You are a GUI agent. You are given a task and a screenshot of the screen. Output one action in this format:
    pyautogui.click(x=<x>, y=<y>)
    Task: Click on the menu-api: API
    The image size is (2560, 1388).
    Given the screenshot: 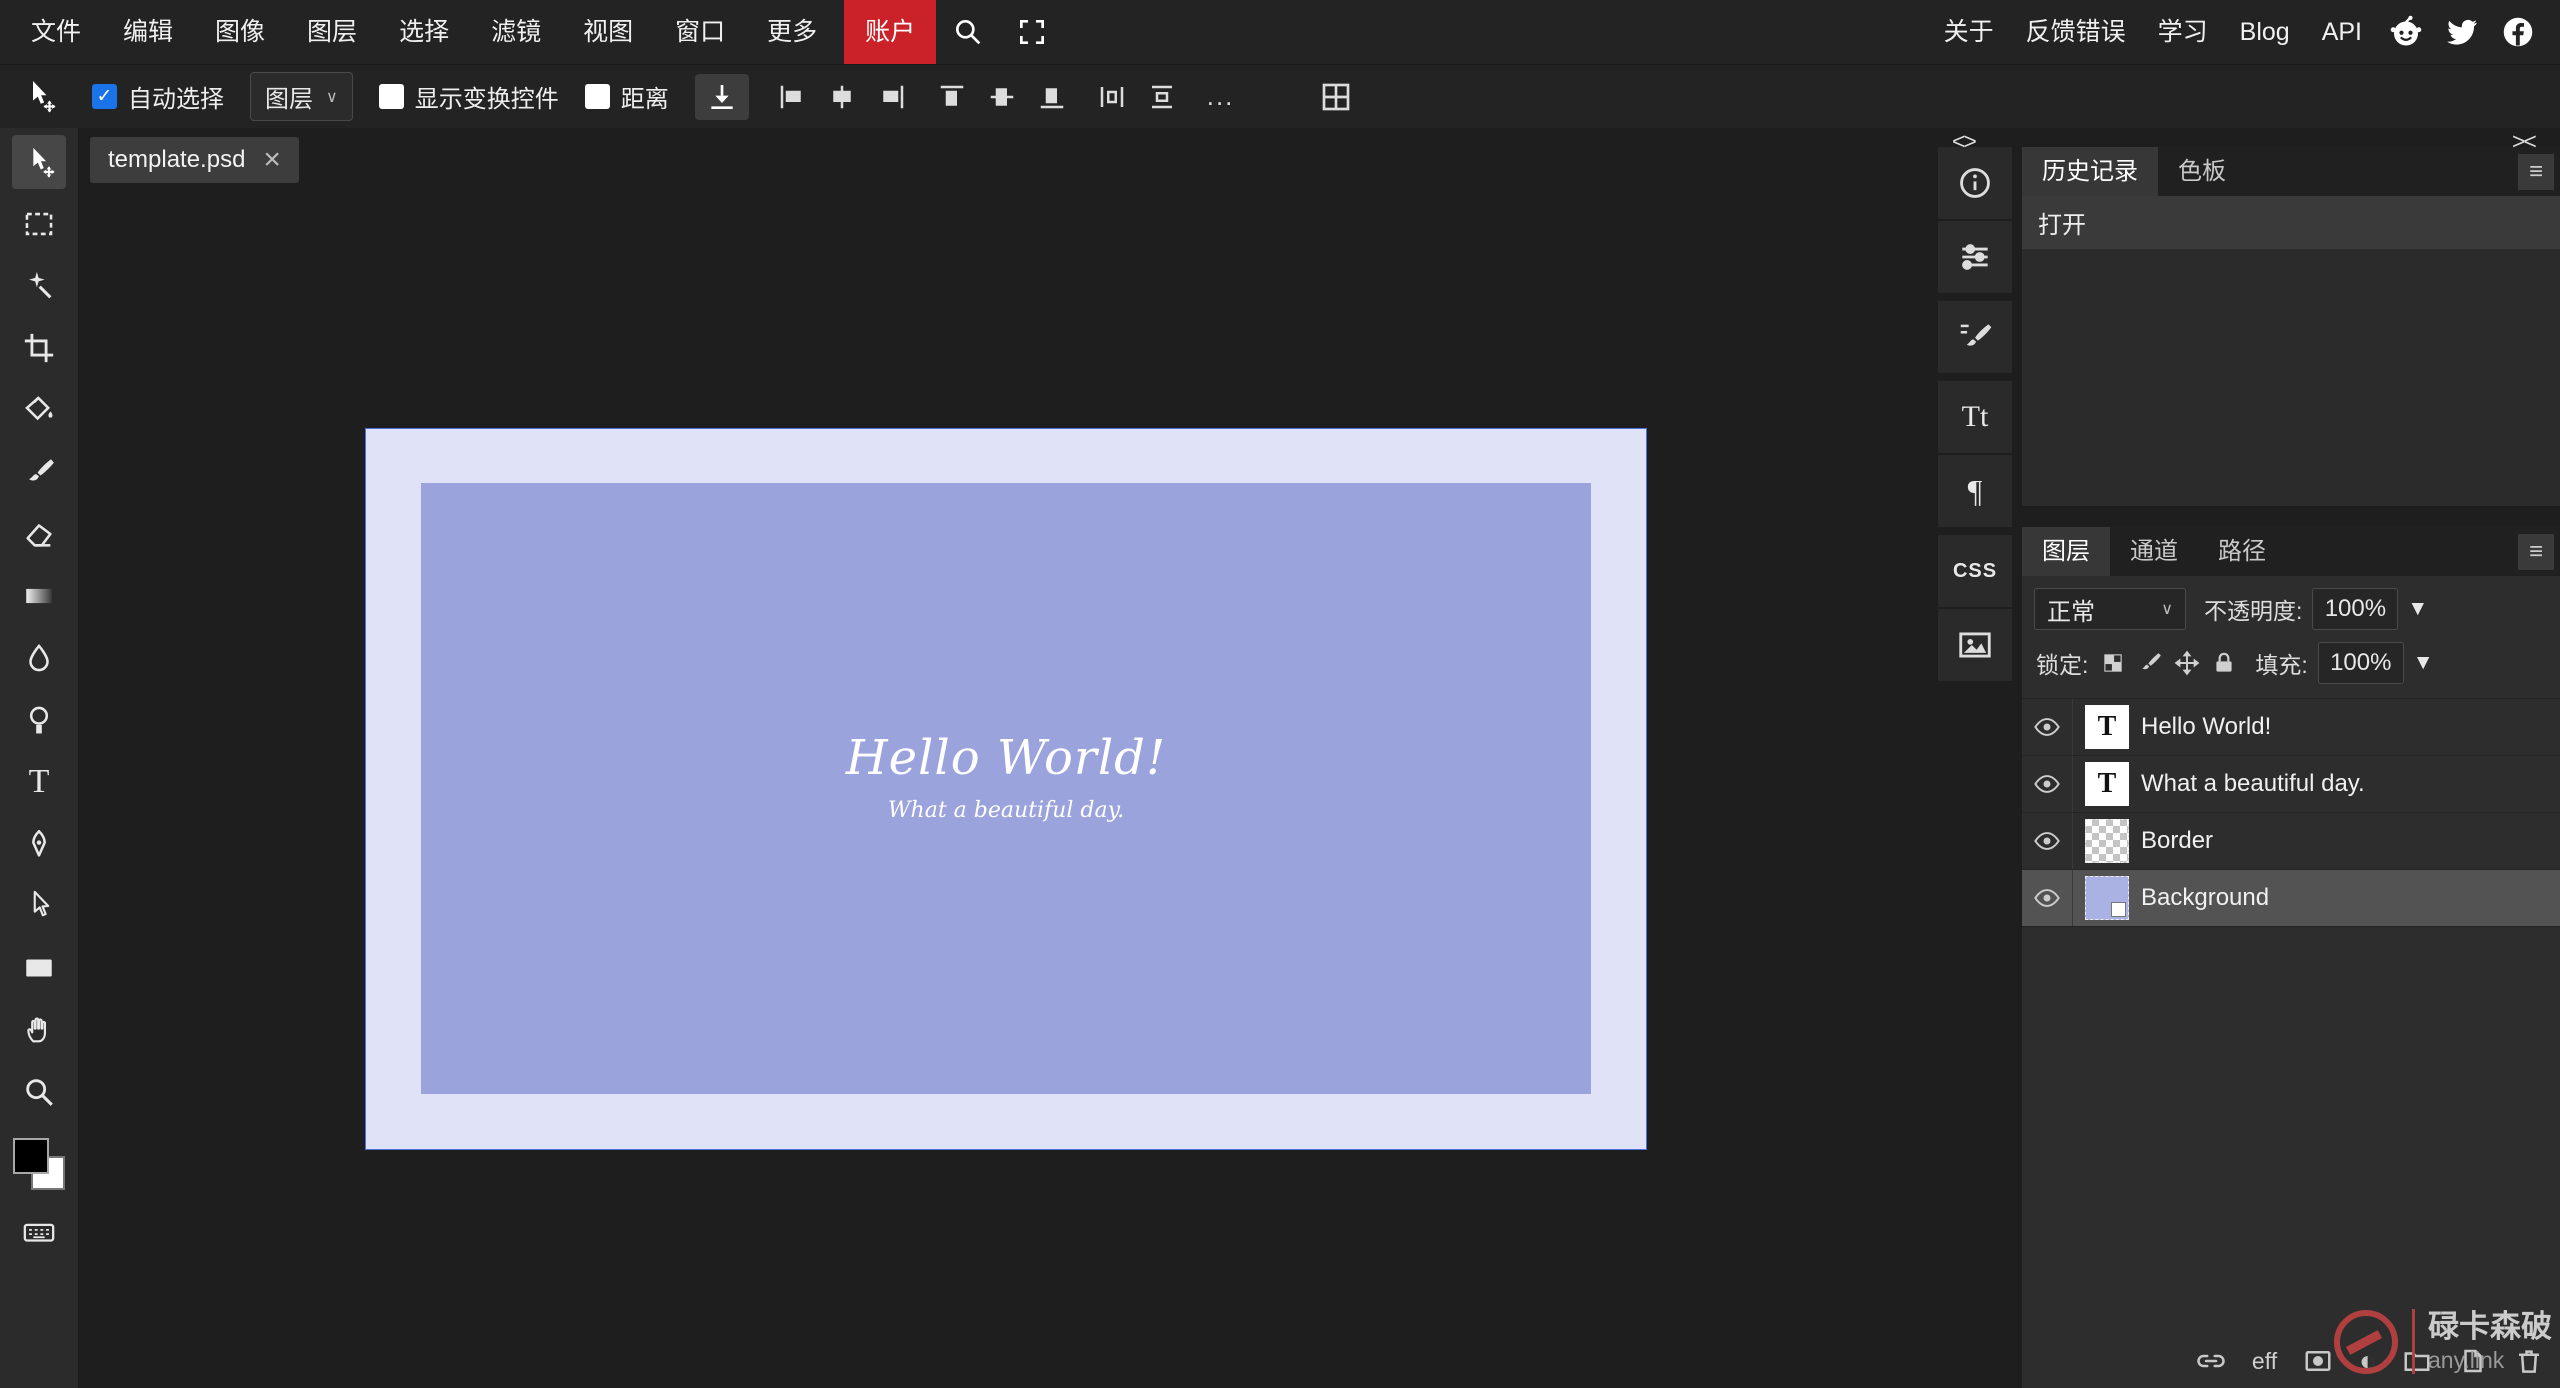 What is the action you would take?
    pyautogui.click(x=2342, y=32)
    